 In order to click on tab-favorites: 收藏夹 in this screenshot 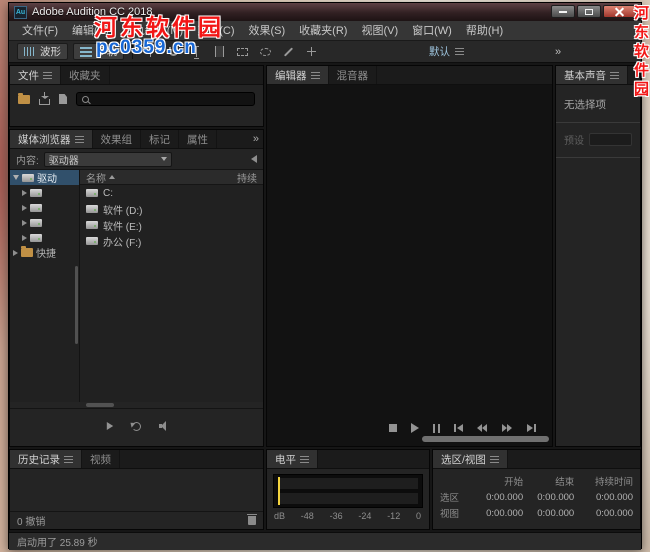, I will do `click(85, 75)`.